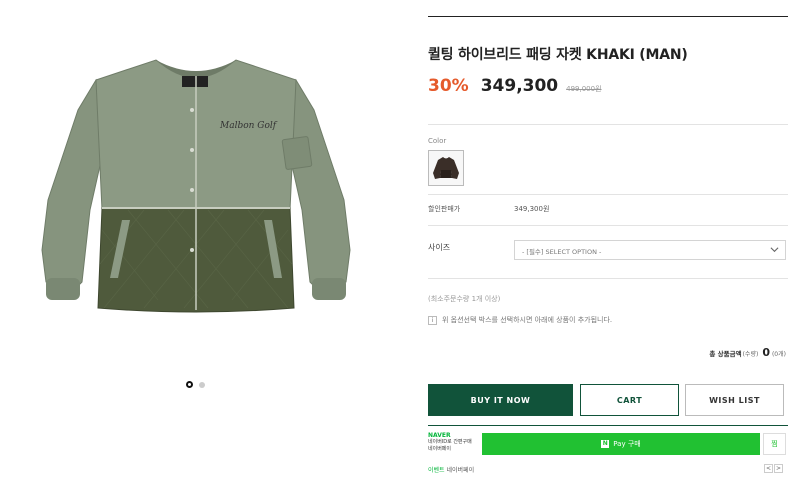  I want to click on embroidery-text: Malbon Golf, so click(248, 126).